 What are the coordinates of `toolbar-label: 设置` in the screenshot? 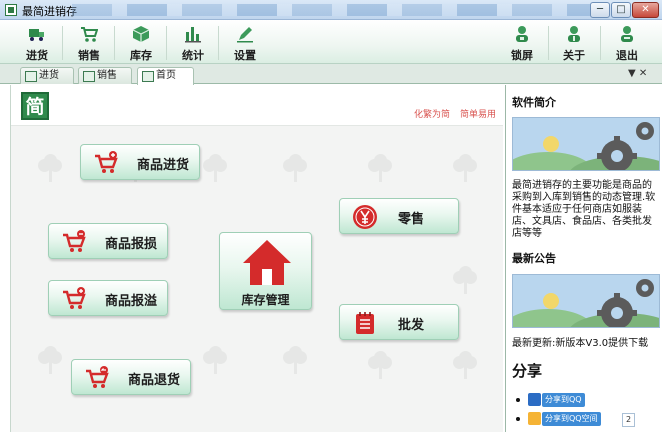 It's located at (245, 55).